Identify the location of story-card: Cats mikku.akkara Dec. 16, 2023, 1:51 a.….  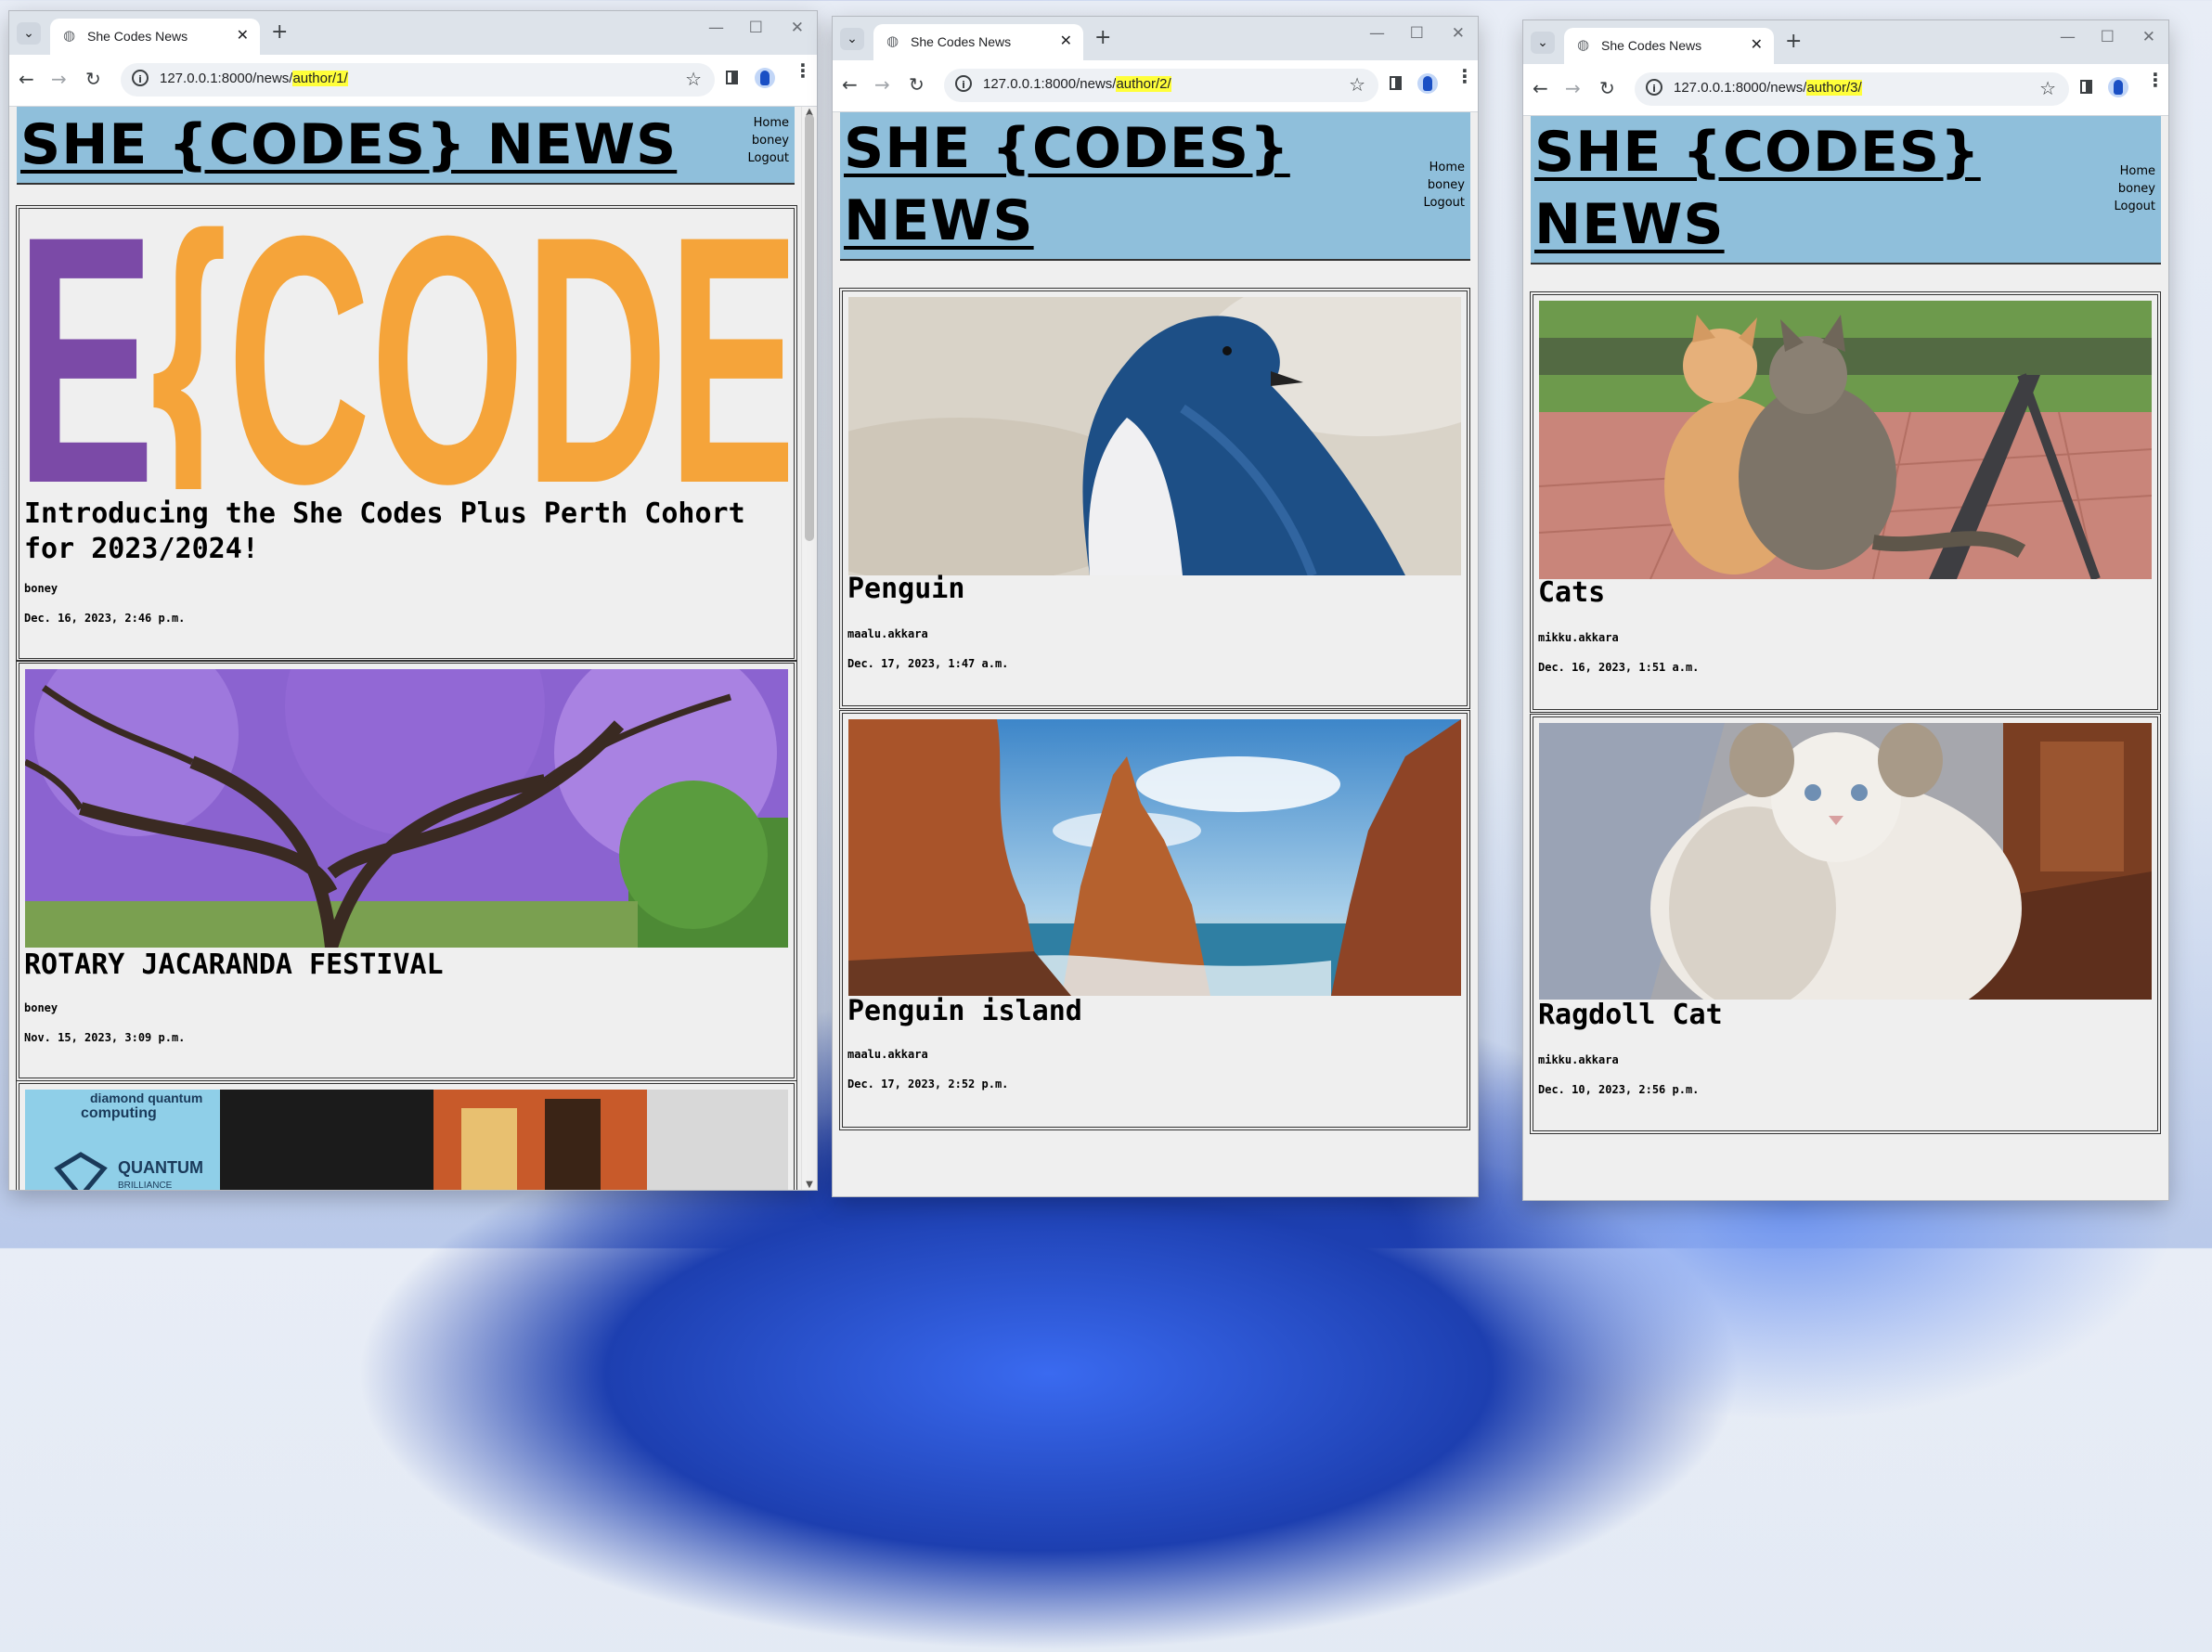
(1845, 502).